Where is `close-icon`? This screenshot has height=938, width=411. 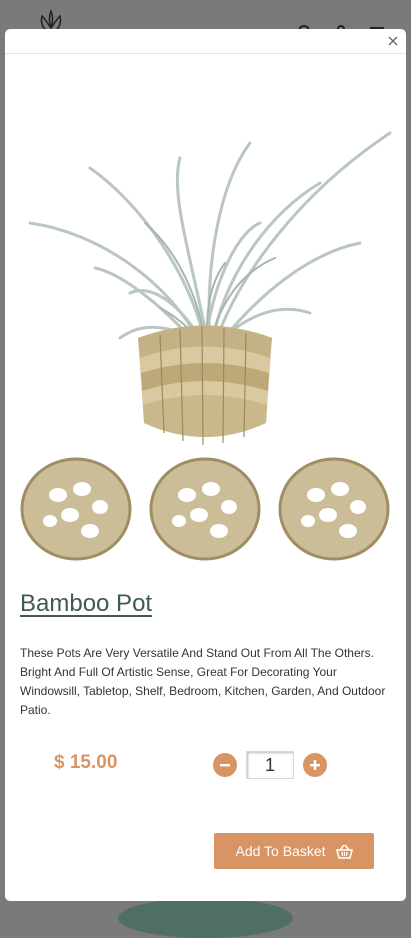
close-icon is located at coordinates (393, 41).